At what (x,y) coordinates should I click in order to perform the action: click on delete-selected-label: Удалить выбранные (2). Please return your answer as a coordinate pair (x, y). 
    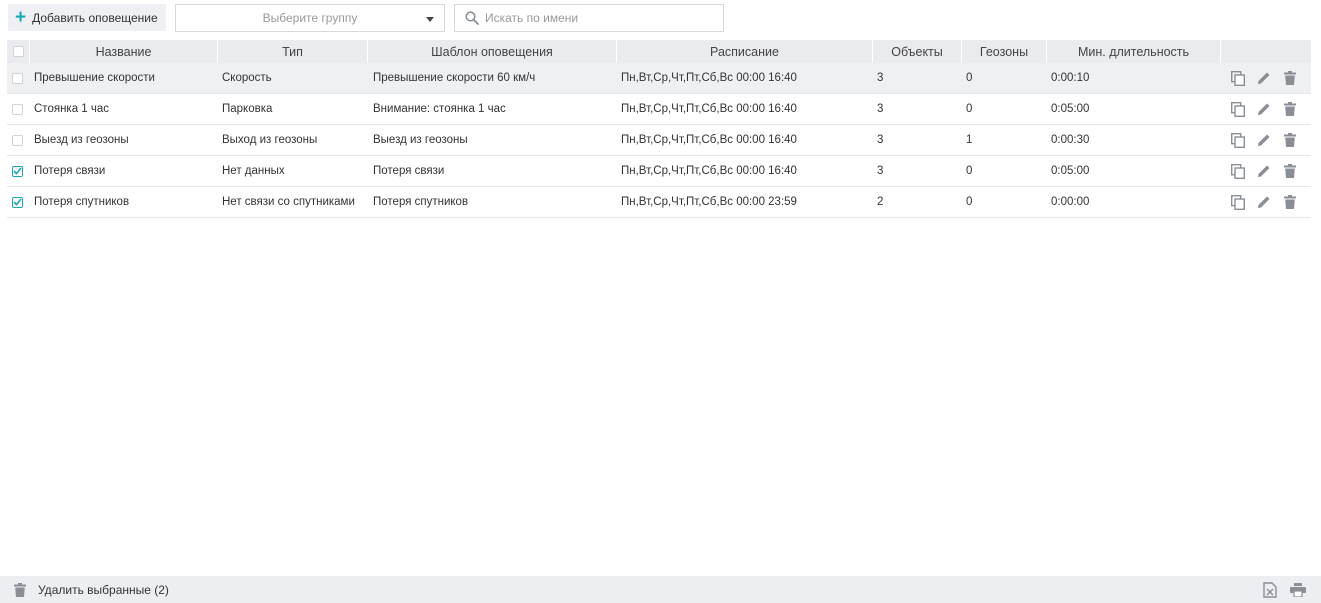
    Looking at the image, I should click on (103, 589).